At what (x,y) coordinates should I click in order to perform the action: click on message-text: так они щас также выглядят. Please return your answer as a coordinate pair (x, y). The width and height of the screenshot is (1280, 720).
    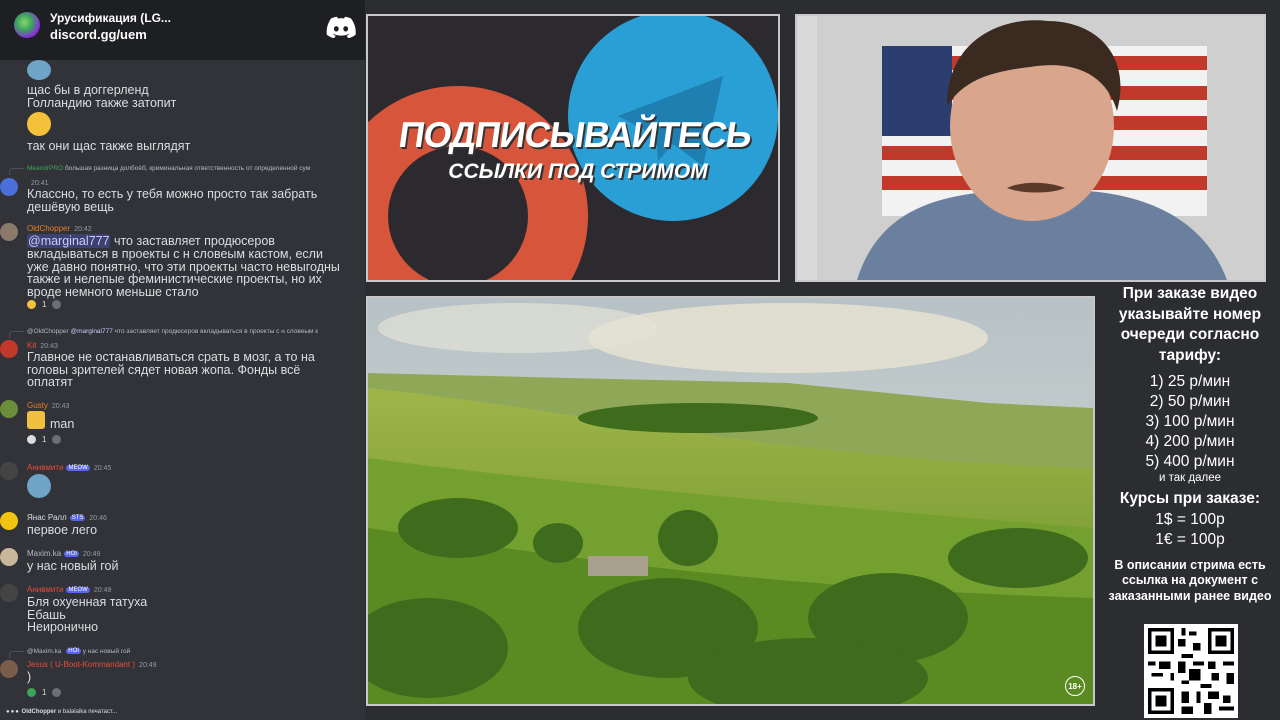
    Looking at the image, I should click on (109, 146).